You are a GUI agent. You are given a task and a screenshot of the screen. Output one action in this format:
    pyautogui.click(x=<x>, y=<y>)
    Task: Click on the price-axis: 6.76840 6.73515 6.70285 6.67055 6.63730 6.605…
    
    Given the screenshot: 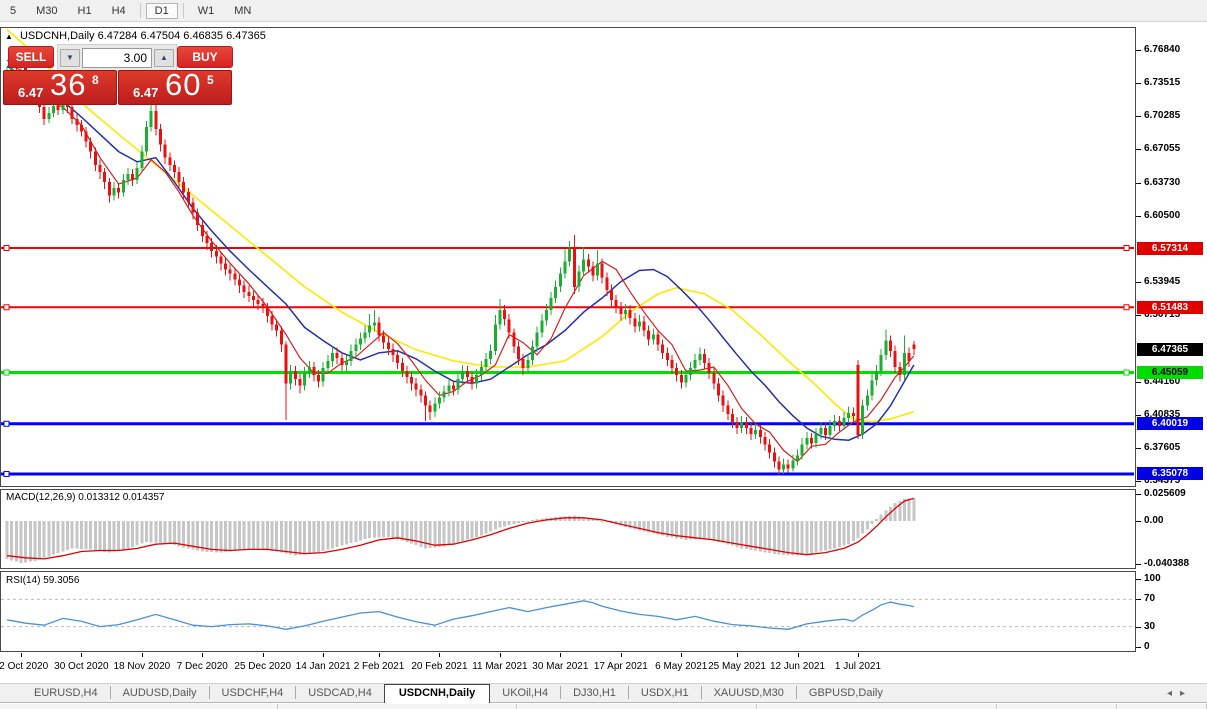 What is the action you would take?
    pyautogui.click(x=1171, y=342)
    